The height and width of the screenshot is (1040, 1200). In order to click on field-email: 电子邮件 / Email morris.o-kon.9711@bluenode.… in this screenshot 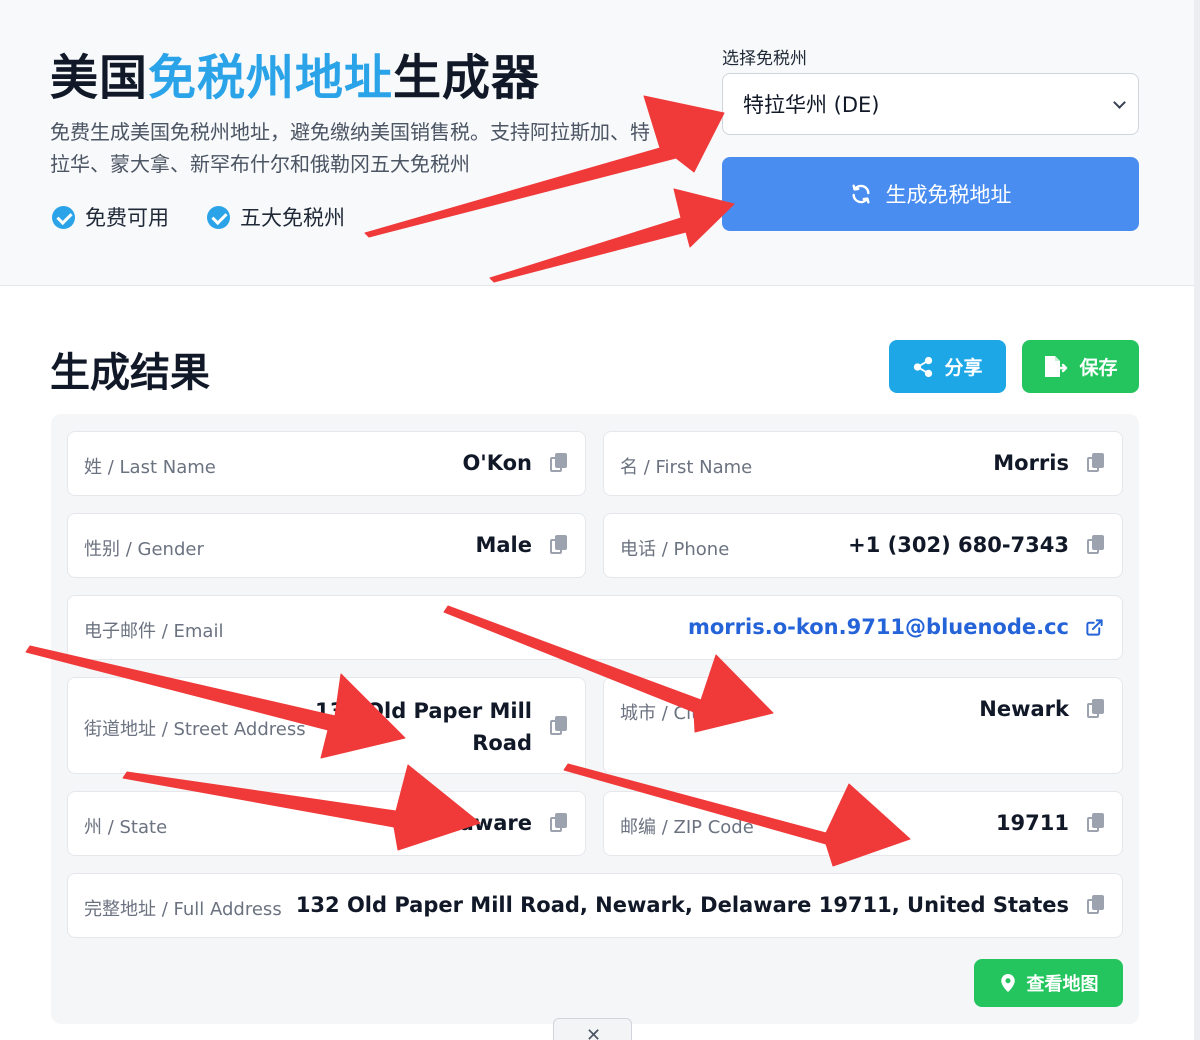, I will do `click(595, 627)`.